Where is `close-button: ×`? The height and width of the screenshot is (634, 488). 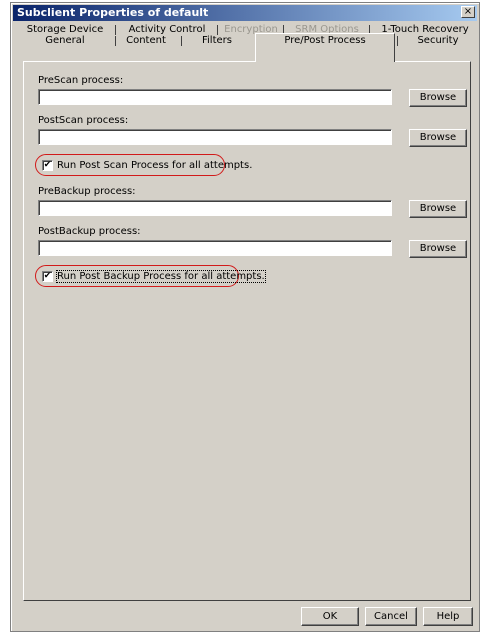 close-button: × is located at coordinates (468, 12).